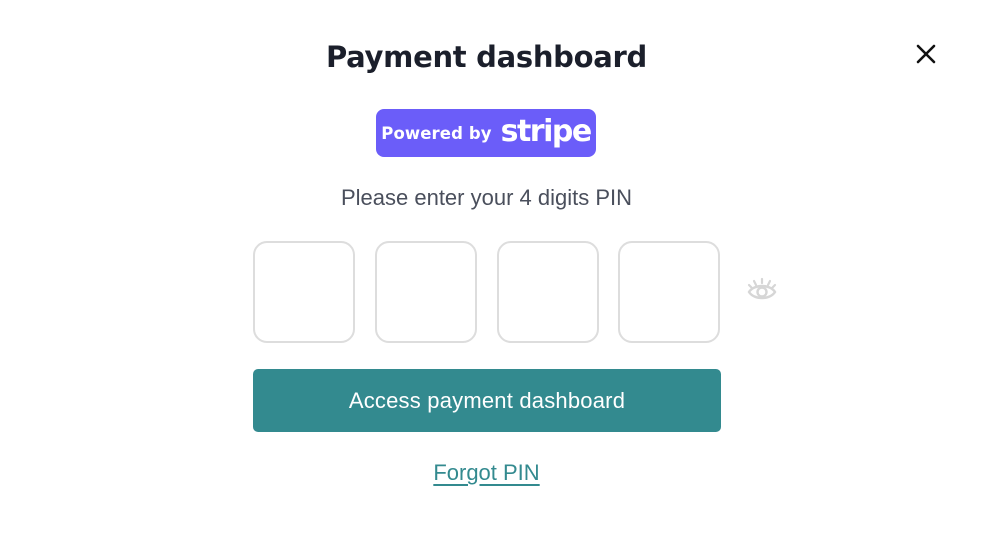 The image size is (990, 540). I want to click on eye-icon, so click(762, 288).